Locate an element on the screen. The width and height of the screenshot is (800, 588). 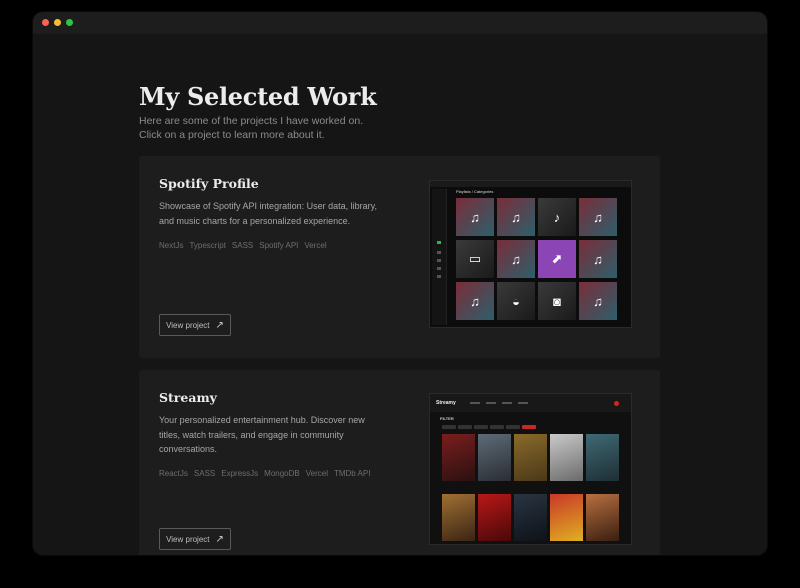
close-window-button is located at coordinates (45, 22).